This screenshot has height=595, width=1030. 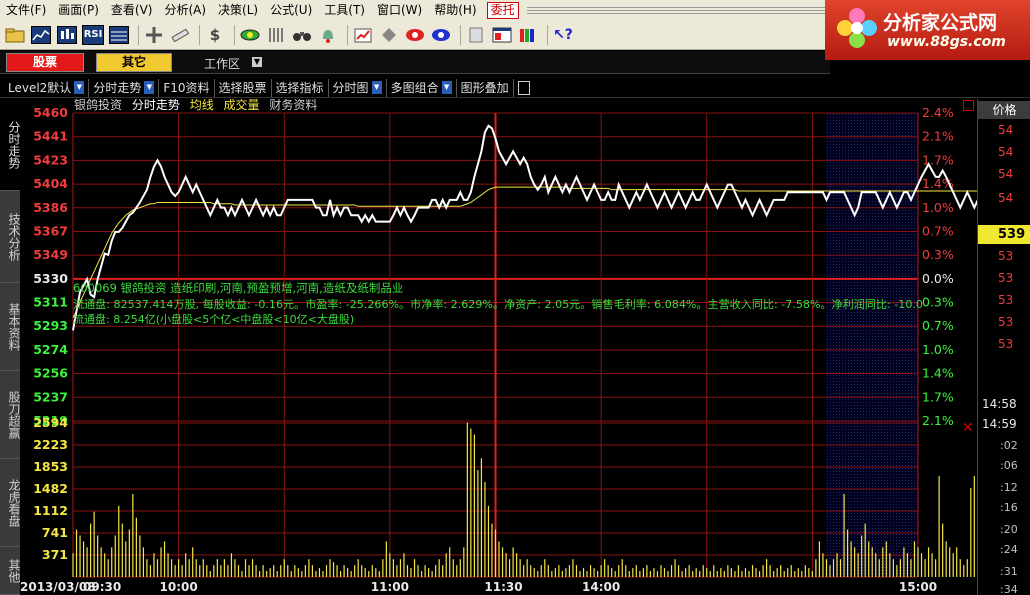 What do you see at coordinates (215, 35) in the screenshot?
I see `dollar-icon: $` at bounding box center [215, 35].